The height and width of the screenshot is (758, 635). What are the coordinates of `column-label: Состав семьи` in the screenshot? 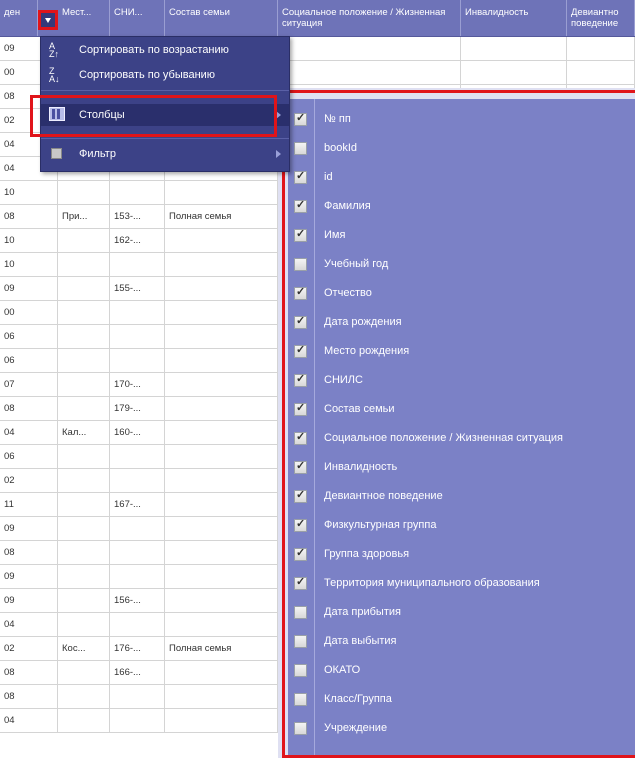 It's located at (359, 409).